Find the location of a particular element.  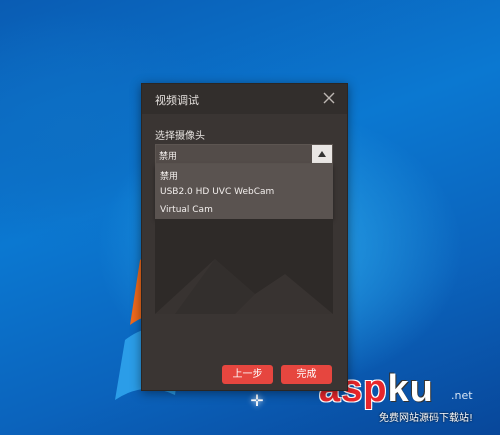

triangle-up-icon is located at coordinates (322, 154).